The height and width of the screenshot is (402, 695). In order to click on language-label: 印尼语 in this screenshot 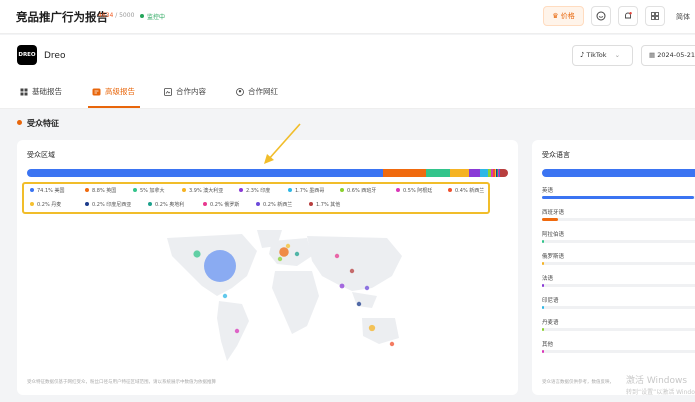, I will do `click(550, 301)`.